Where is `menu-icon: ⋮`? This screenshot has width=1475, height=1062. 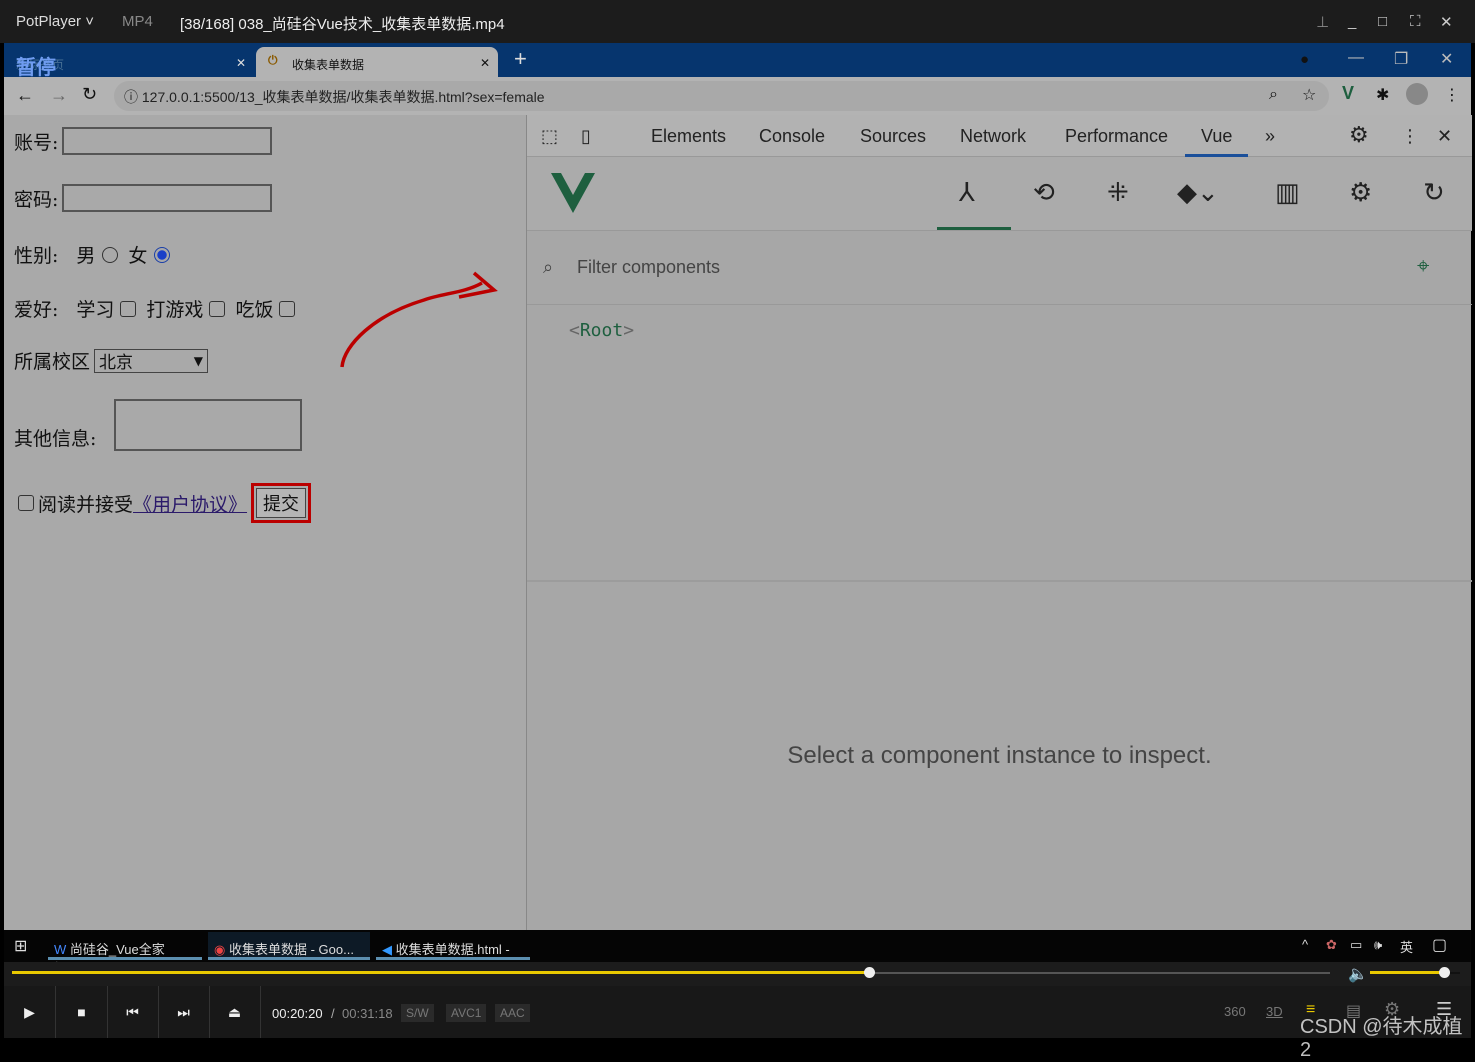
menu-icon: ⋮ is located at coordinates (1452, 95).